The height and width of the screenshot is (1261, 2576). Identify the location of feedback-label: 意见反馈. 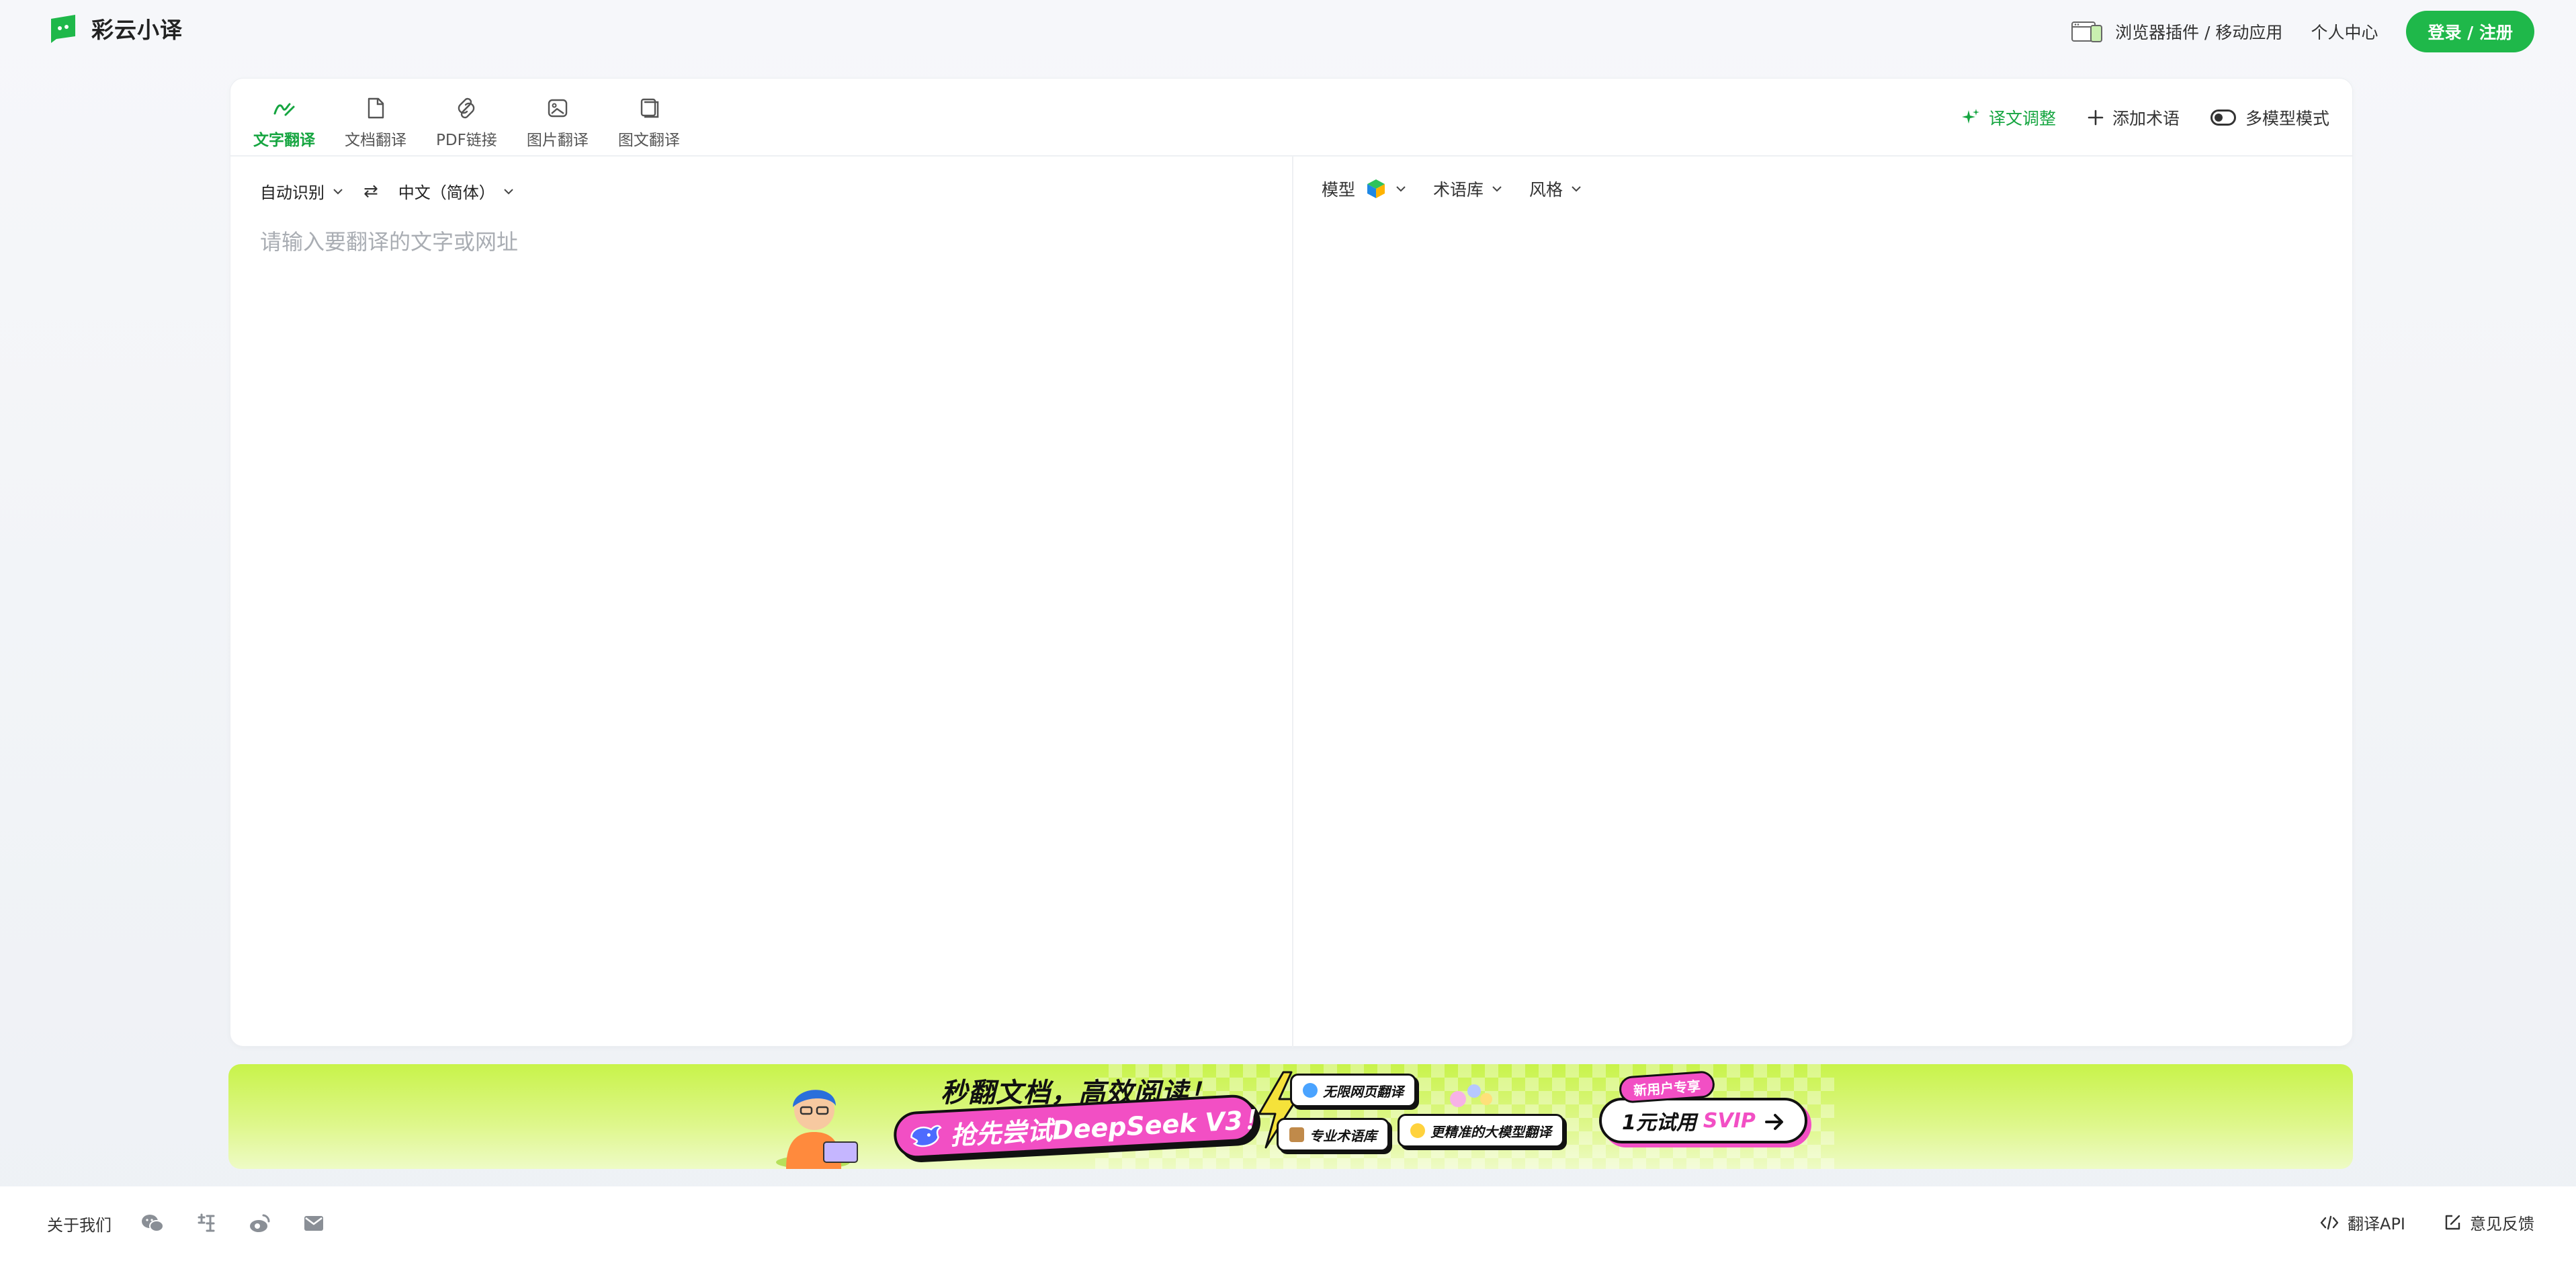
(2502, 1224).